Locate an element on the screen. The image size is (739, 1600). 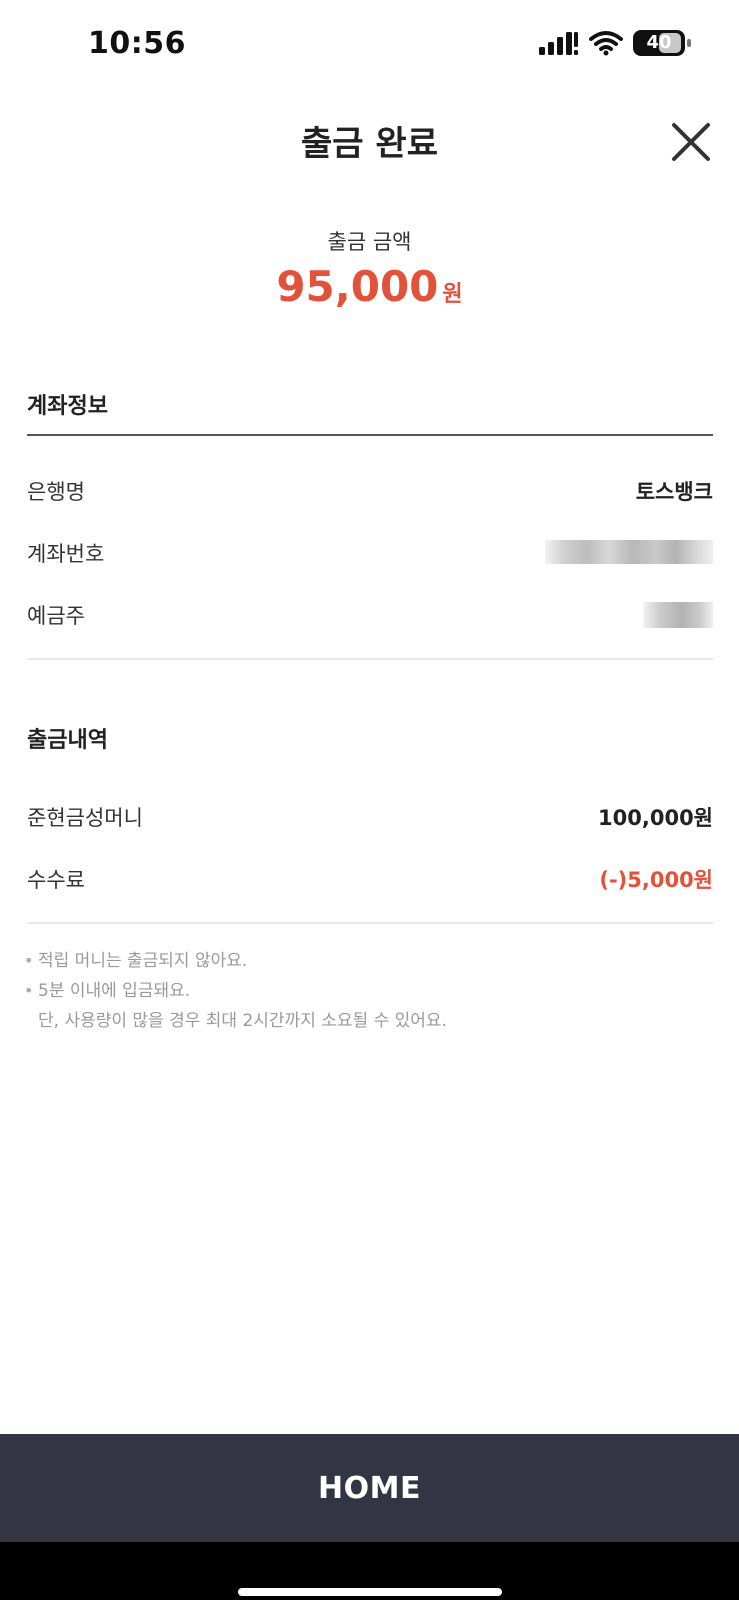
withdraw-details-title: 출금내역 is located at coordinates (67, 740).